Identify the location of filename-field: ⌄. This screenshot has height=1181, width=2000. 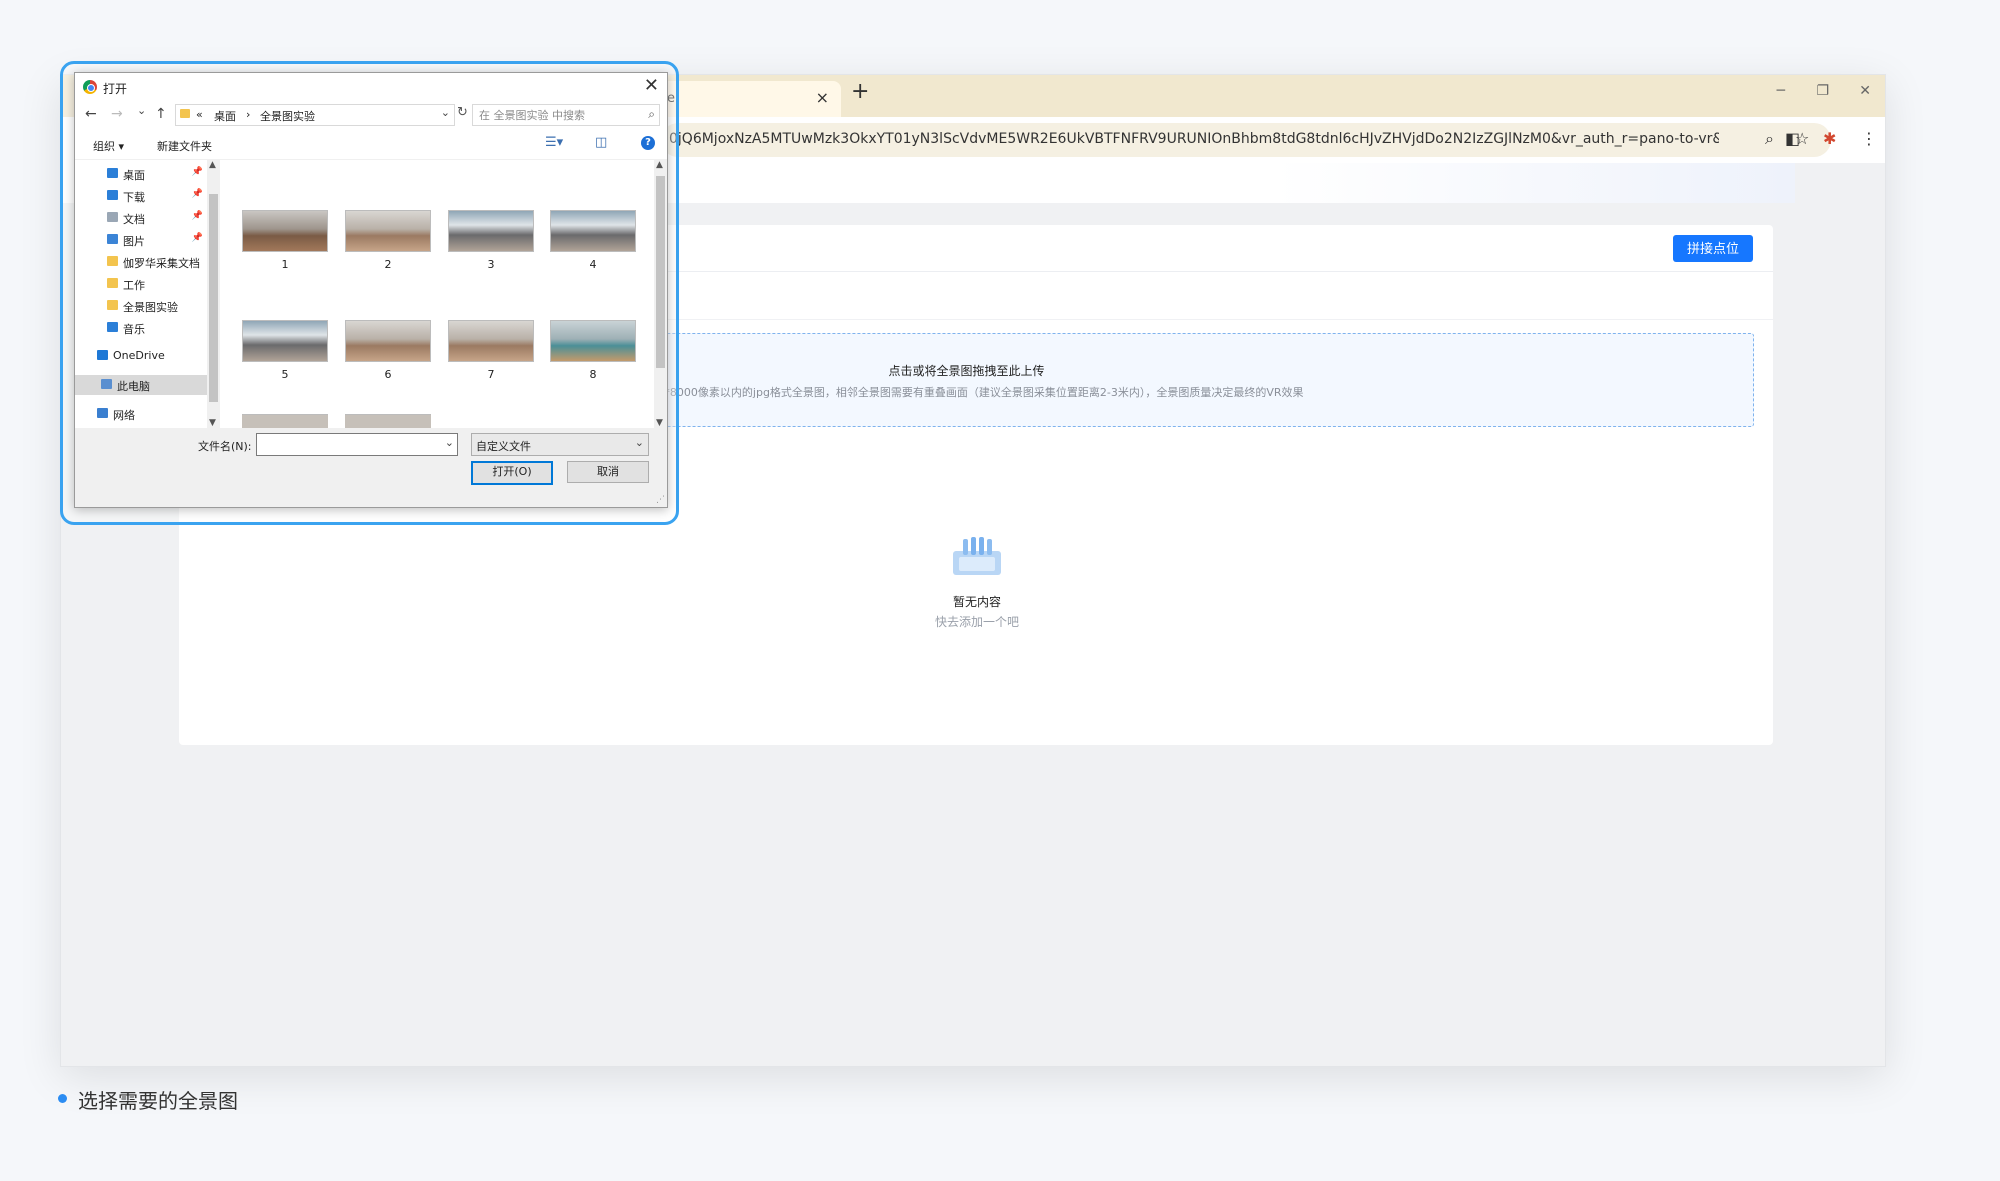
(357, 444).